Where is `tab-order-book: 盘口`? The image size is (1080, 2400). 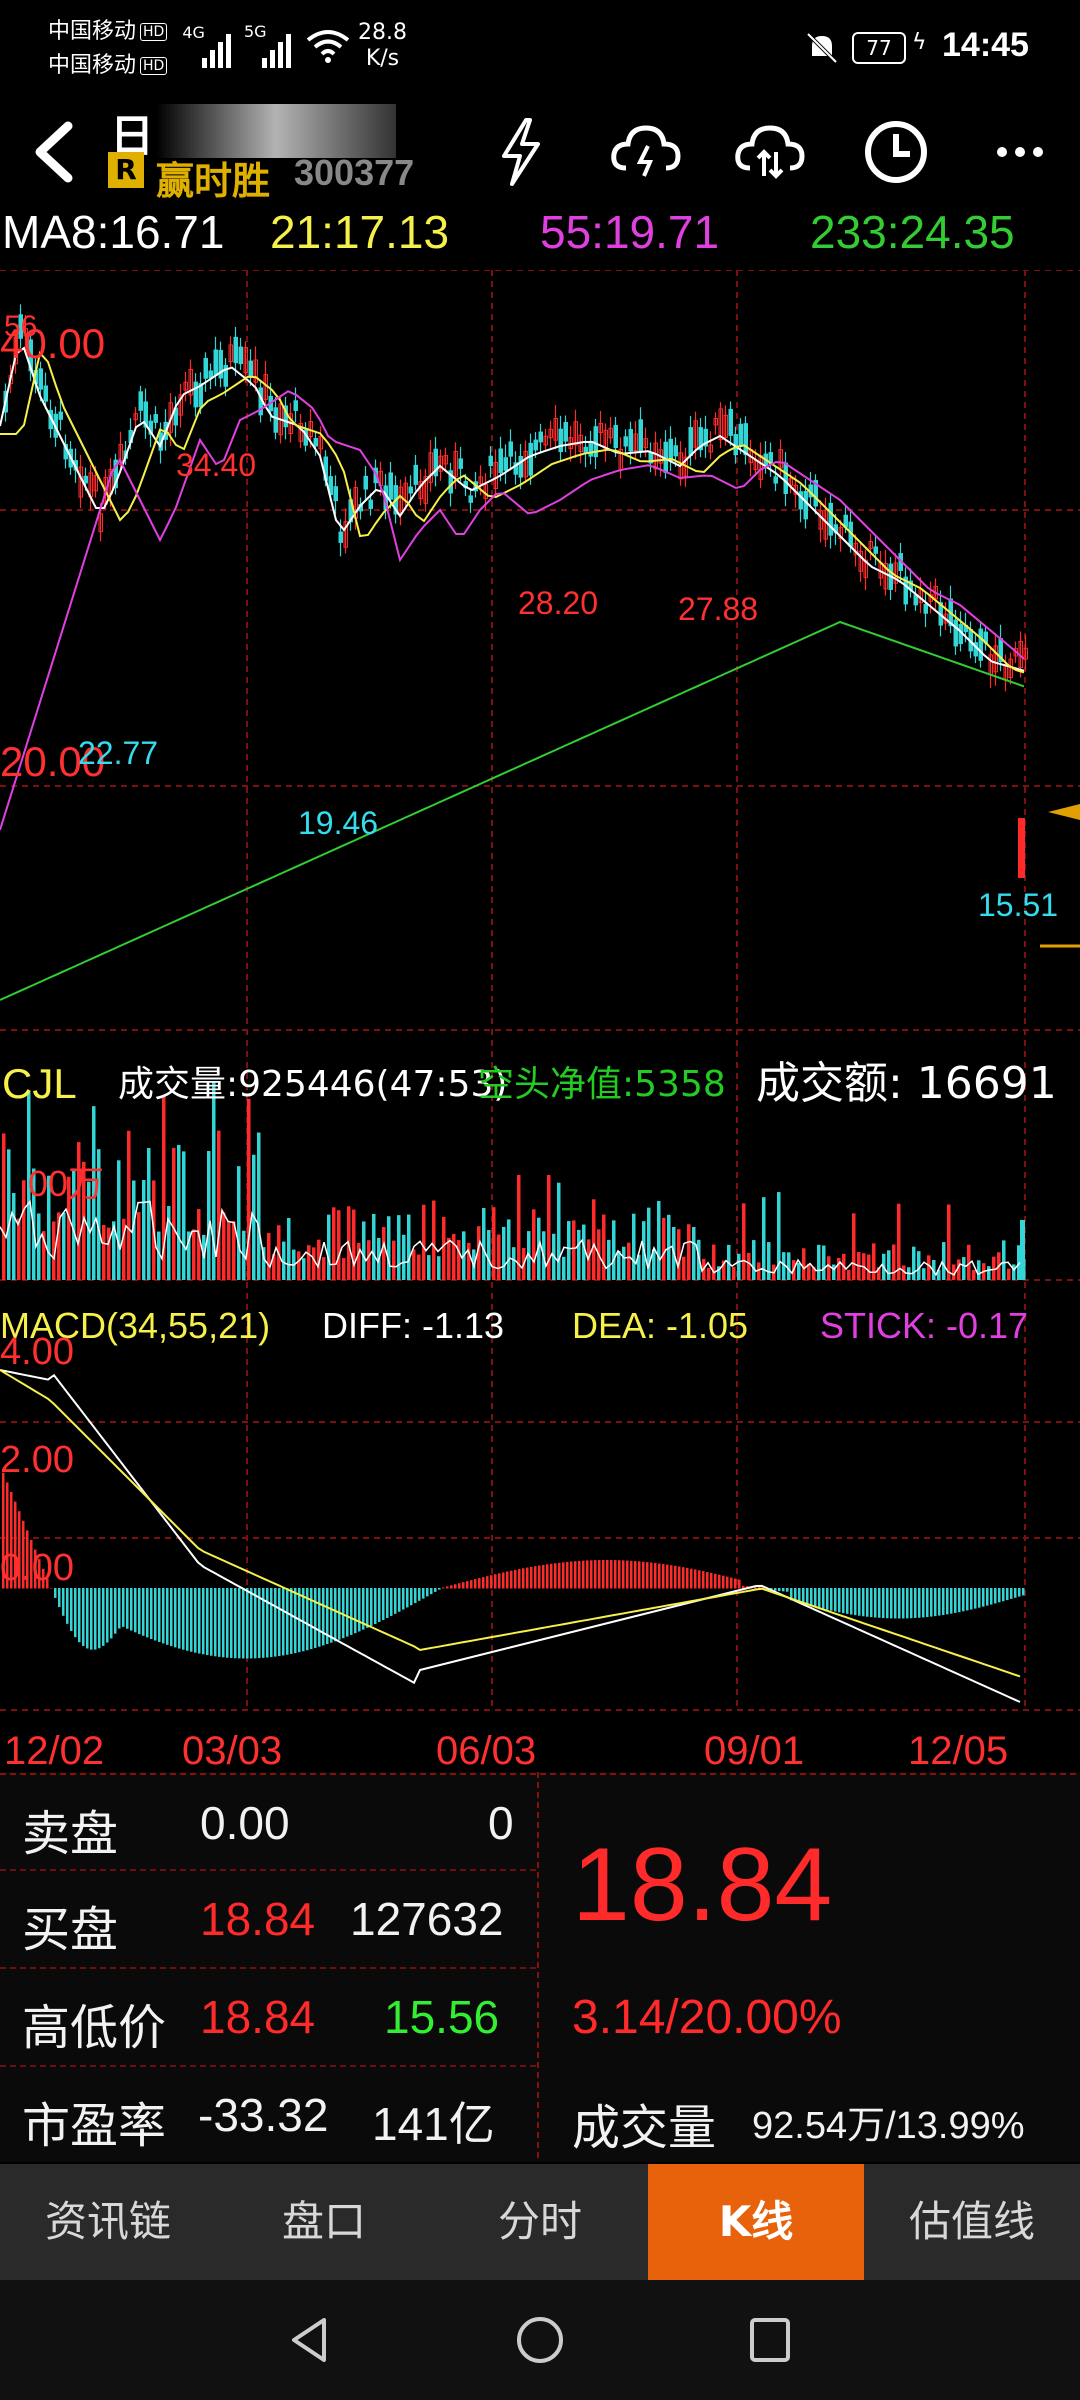
tab-order-book: 盘口 is located at coordinates (324, 2222).